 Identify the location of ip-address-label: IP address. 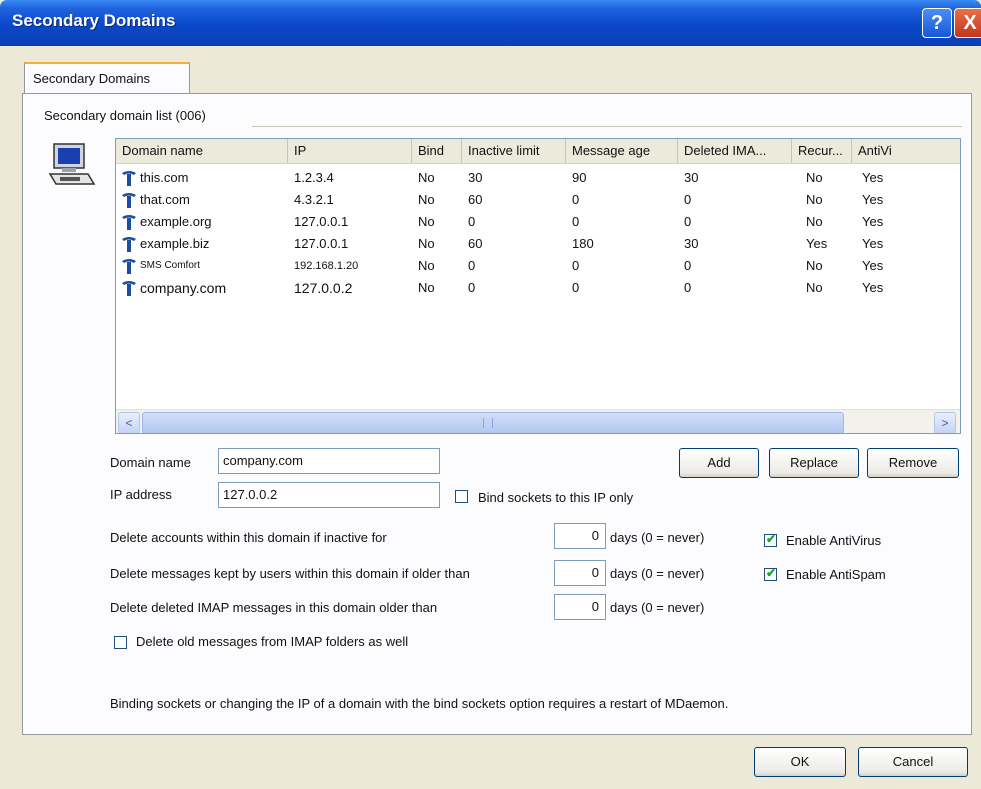
(141, 494).